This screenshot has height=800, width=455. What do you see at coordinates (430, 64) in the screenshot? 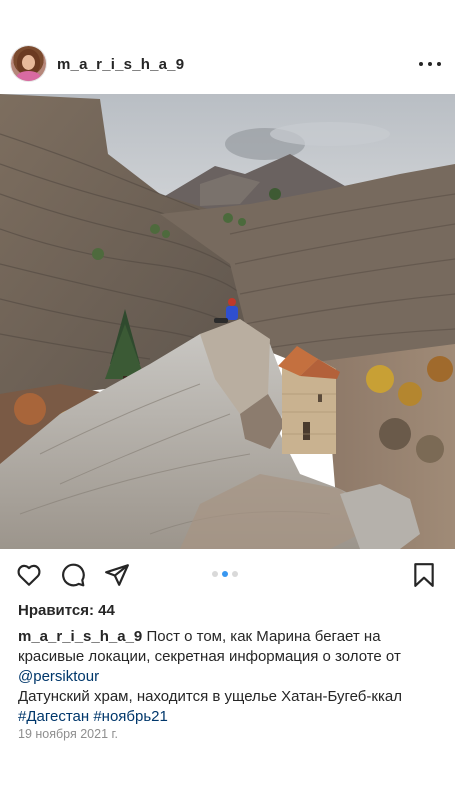
I see `more-options-icon` at bounding box center [430, 64].